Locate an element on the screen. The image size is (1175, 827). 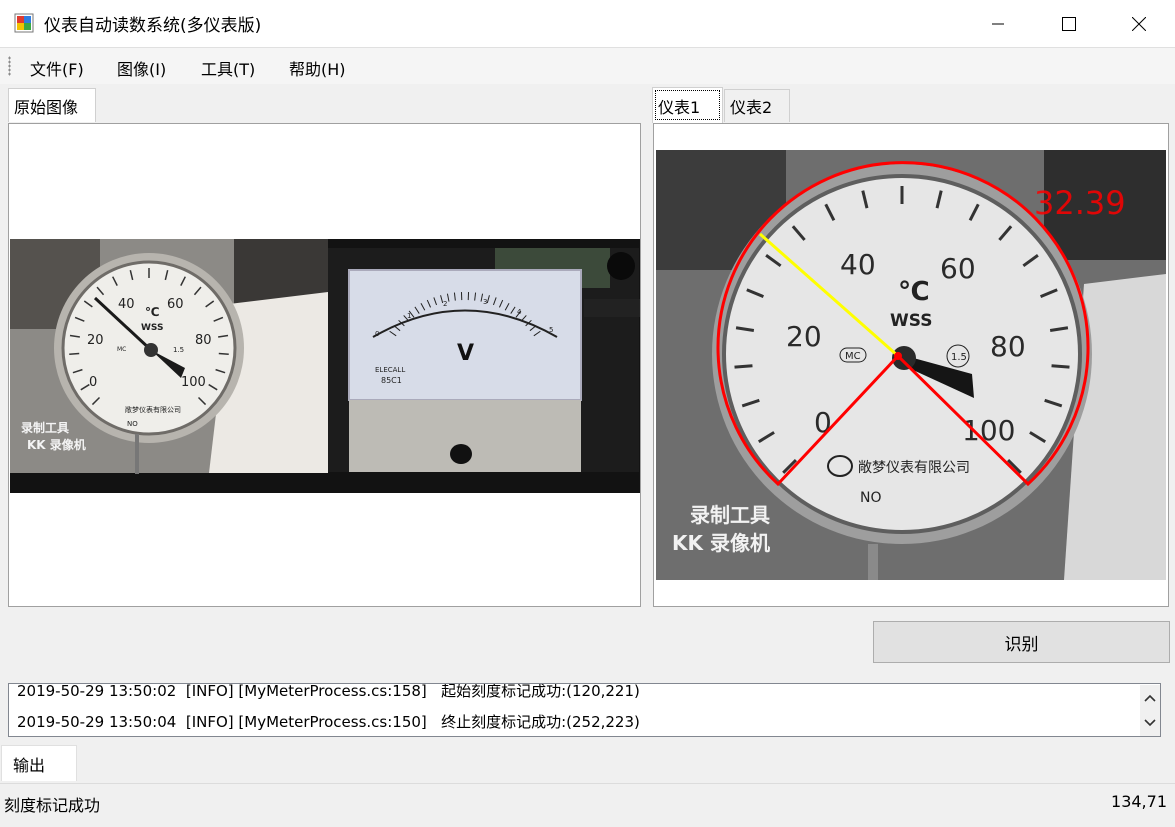
thermo-scale-40: 40 is located at coordinates (126, 304).